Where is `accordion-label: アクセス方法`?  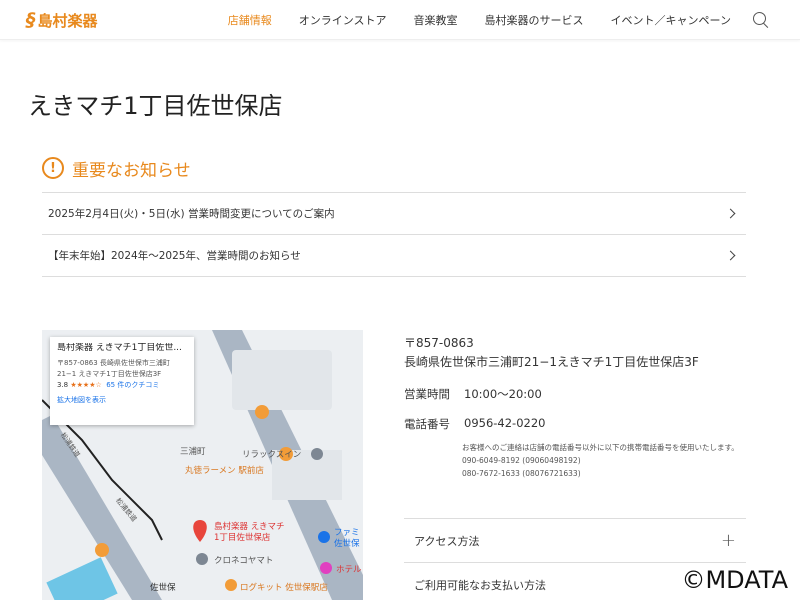 accordion-label: アクセス方法 is located at coordinates (447, 541).